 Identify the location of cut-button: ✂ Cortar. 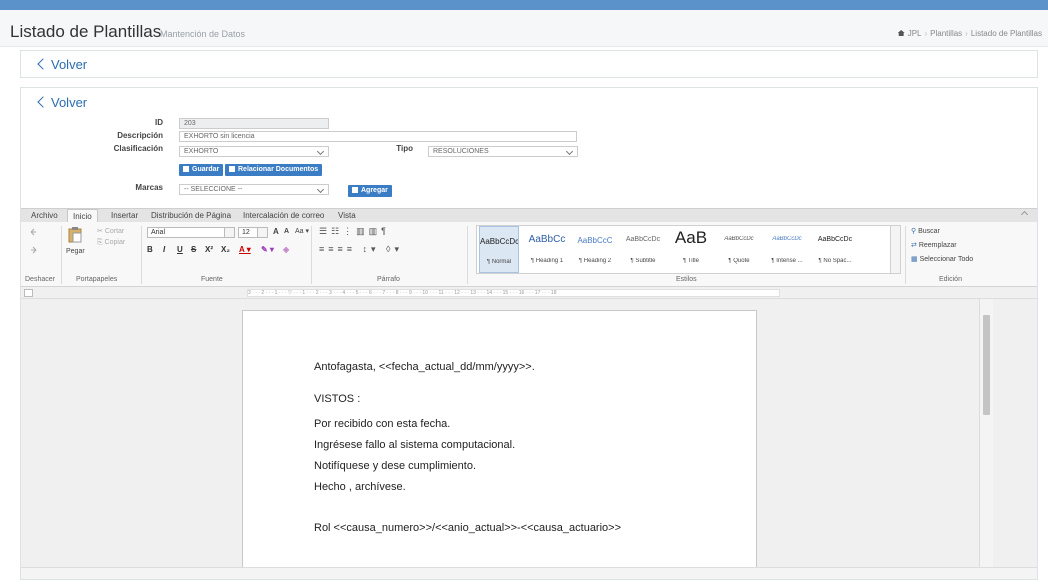
(110, 231).